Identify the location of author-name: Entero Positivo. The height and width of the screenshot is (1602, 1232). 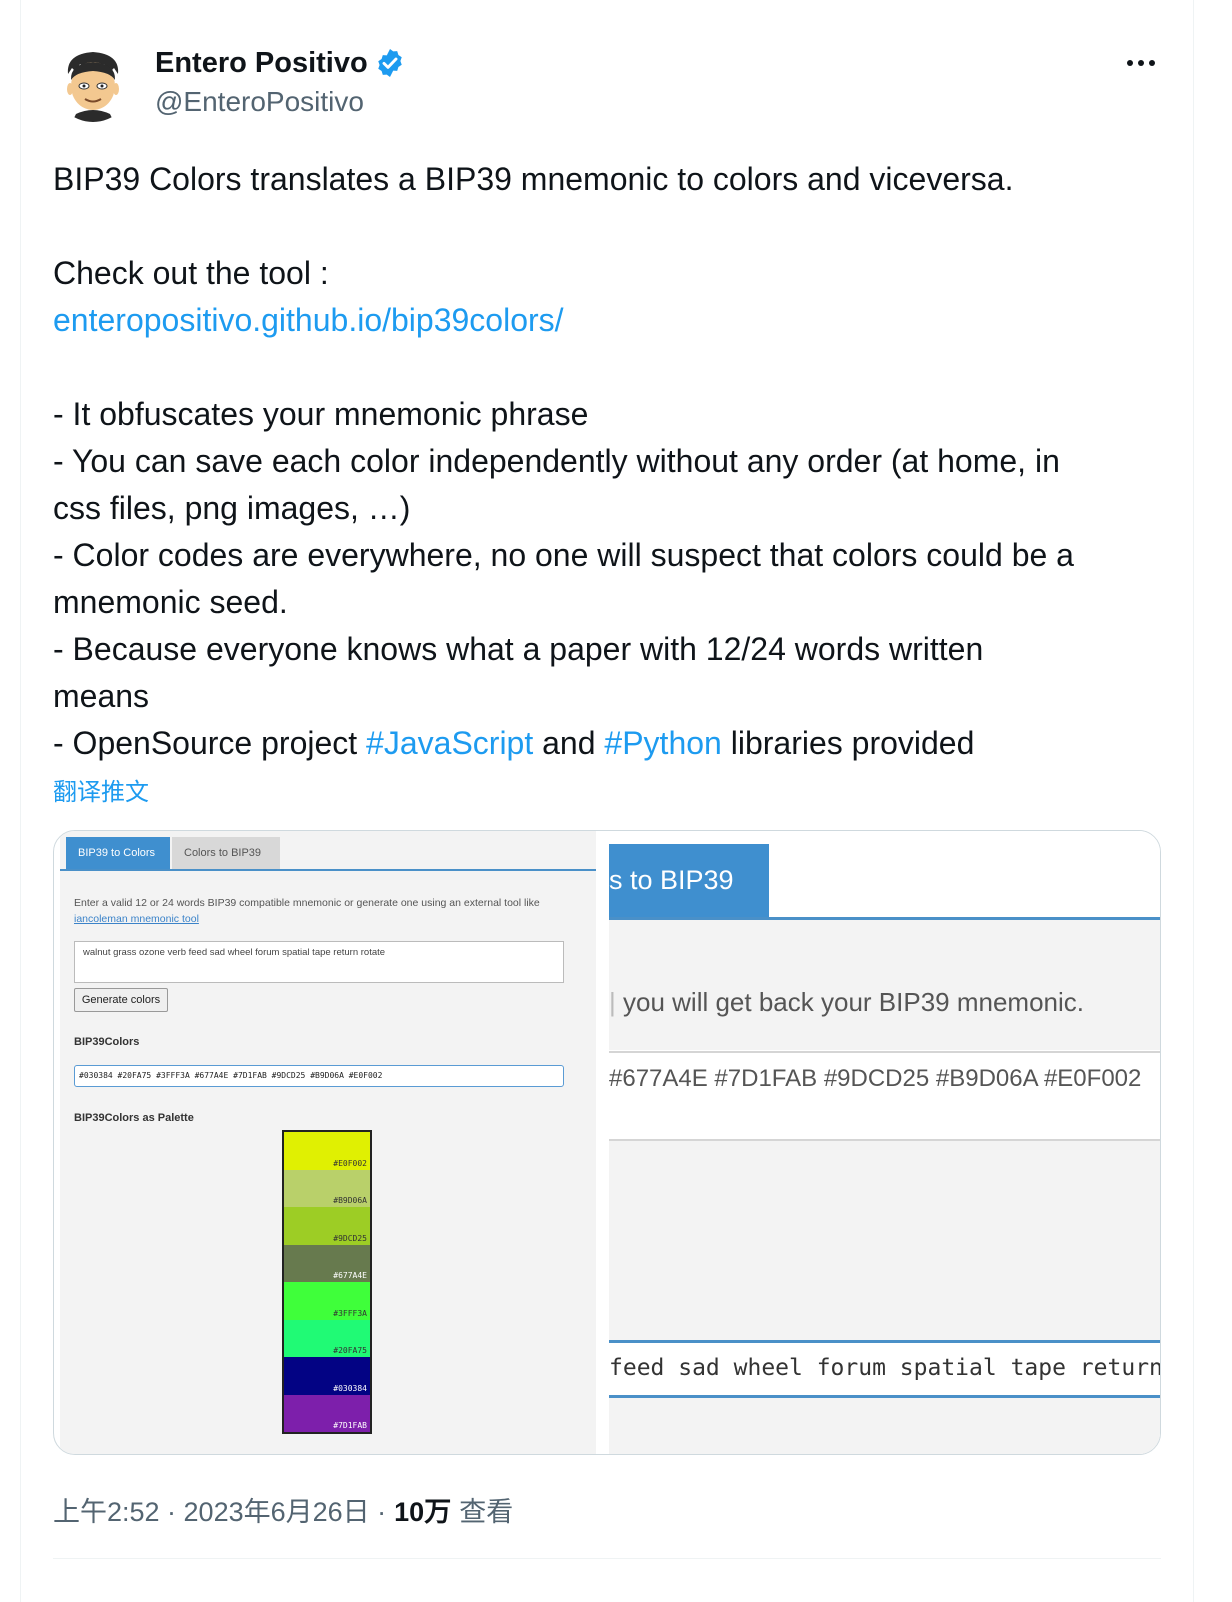
(261, 63).